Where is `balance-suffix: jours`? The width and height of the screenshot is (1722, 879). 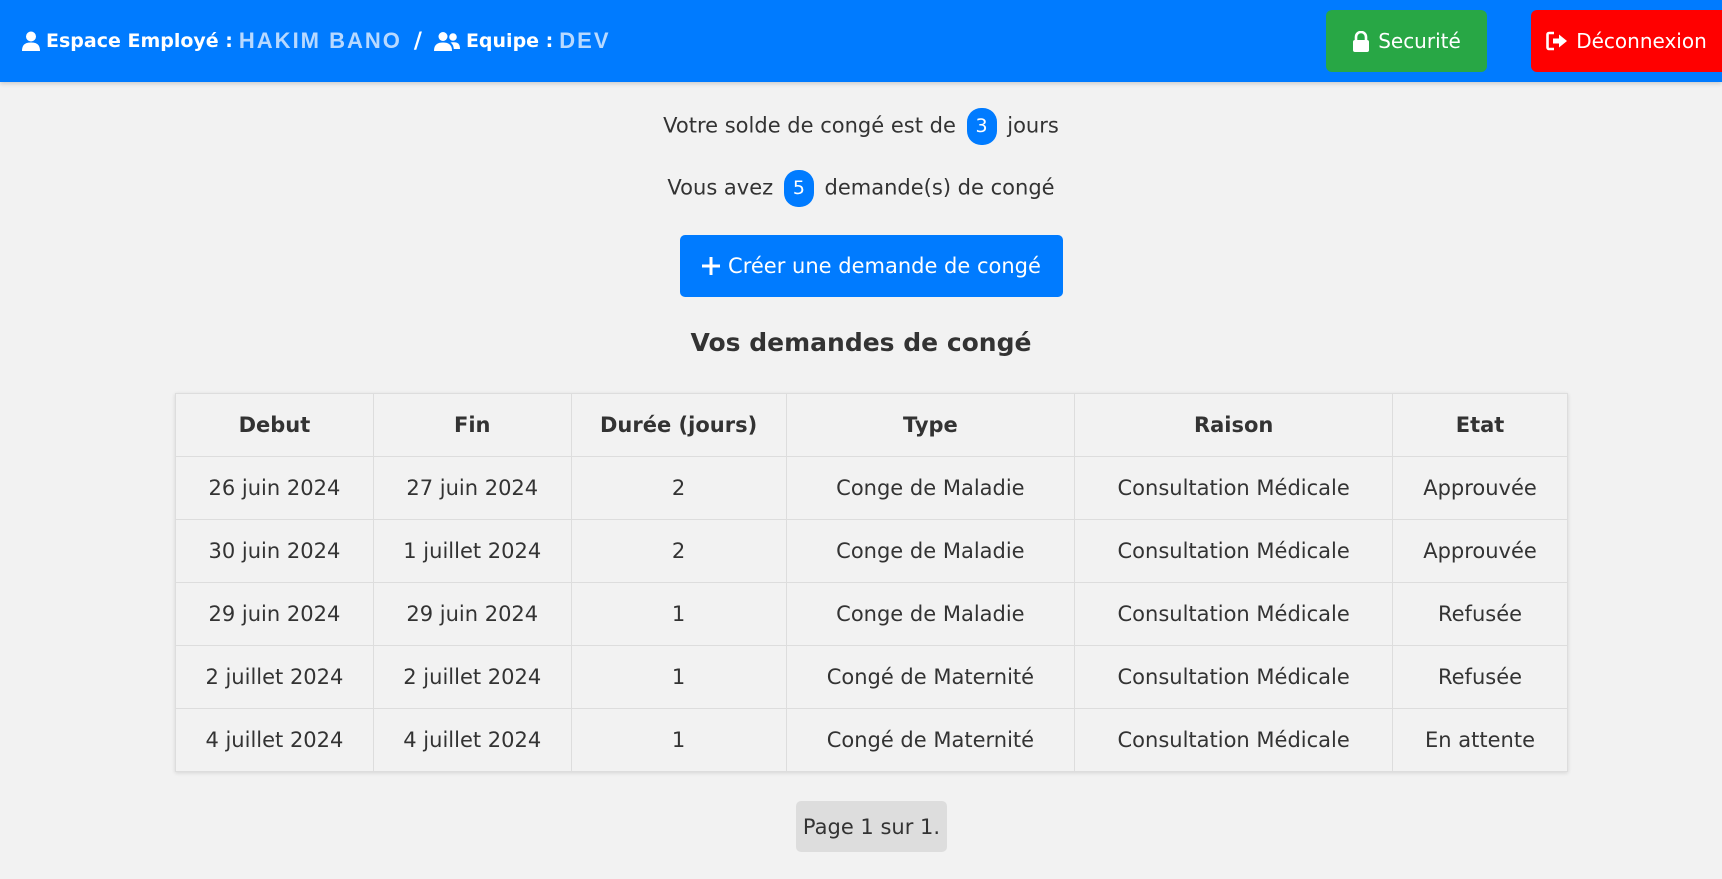 balance-suffix: jours is located at coordinates (1033, 125).